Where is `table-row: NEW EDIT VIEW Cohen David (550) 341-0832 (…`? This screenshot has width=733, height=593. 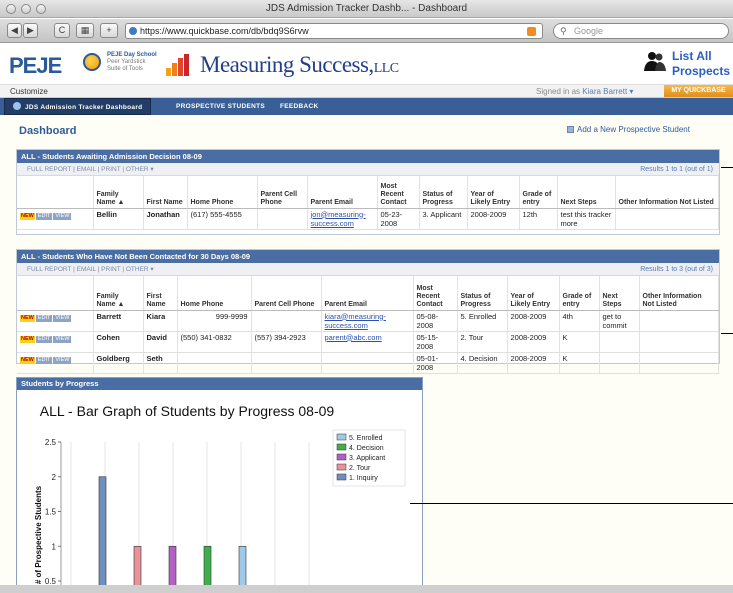
table-row: NEW EDIT VIEW Cohen David (550) 341-0832 (… is located at coordinates (368, 342).